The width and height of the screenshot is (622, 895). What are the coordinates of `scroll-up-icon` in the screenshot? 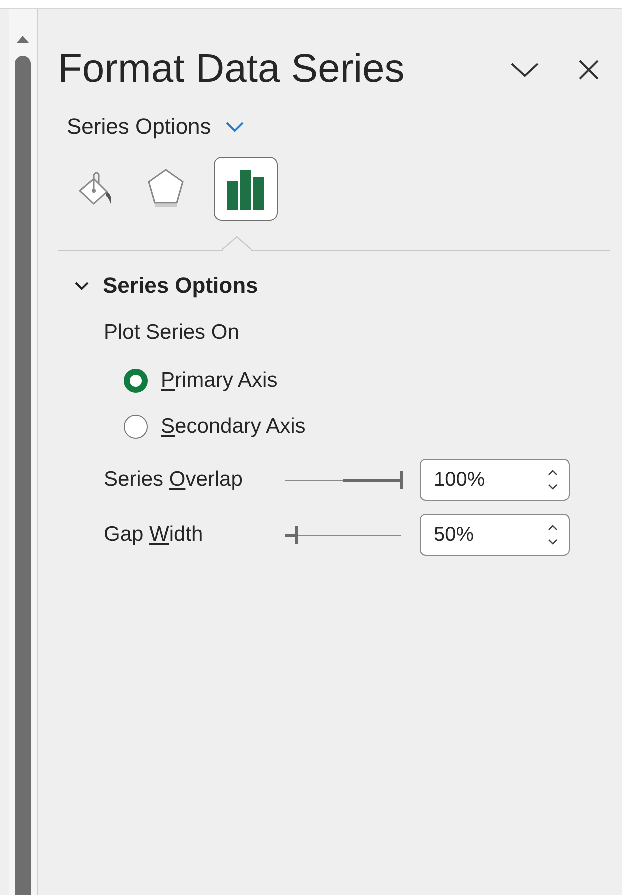 It's located at (23, 39).